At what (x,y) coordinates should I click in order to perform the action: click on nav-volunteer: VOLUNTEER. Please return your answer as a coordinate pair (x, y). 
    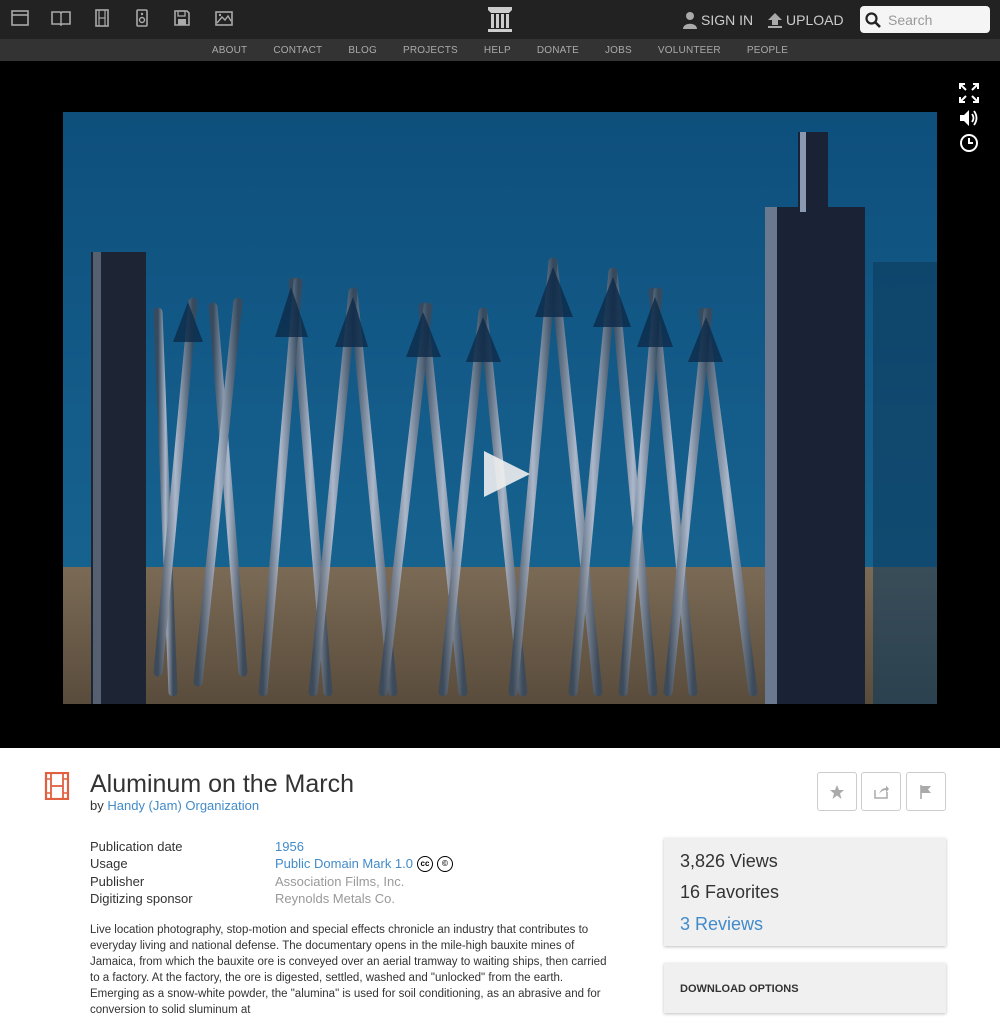
    Looking at the image, I should click on (689, 50).